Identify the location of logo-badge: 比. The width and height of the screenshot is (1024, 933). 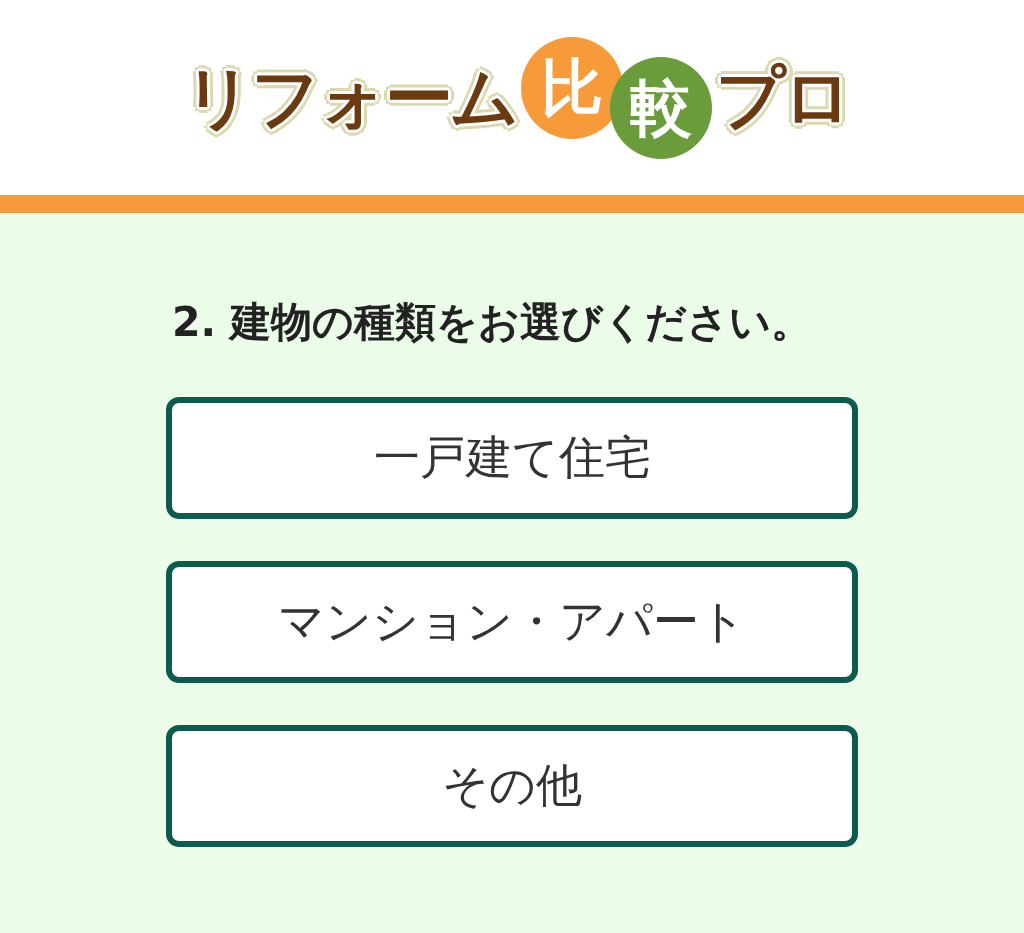
(572, 87).